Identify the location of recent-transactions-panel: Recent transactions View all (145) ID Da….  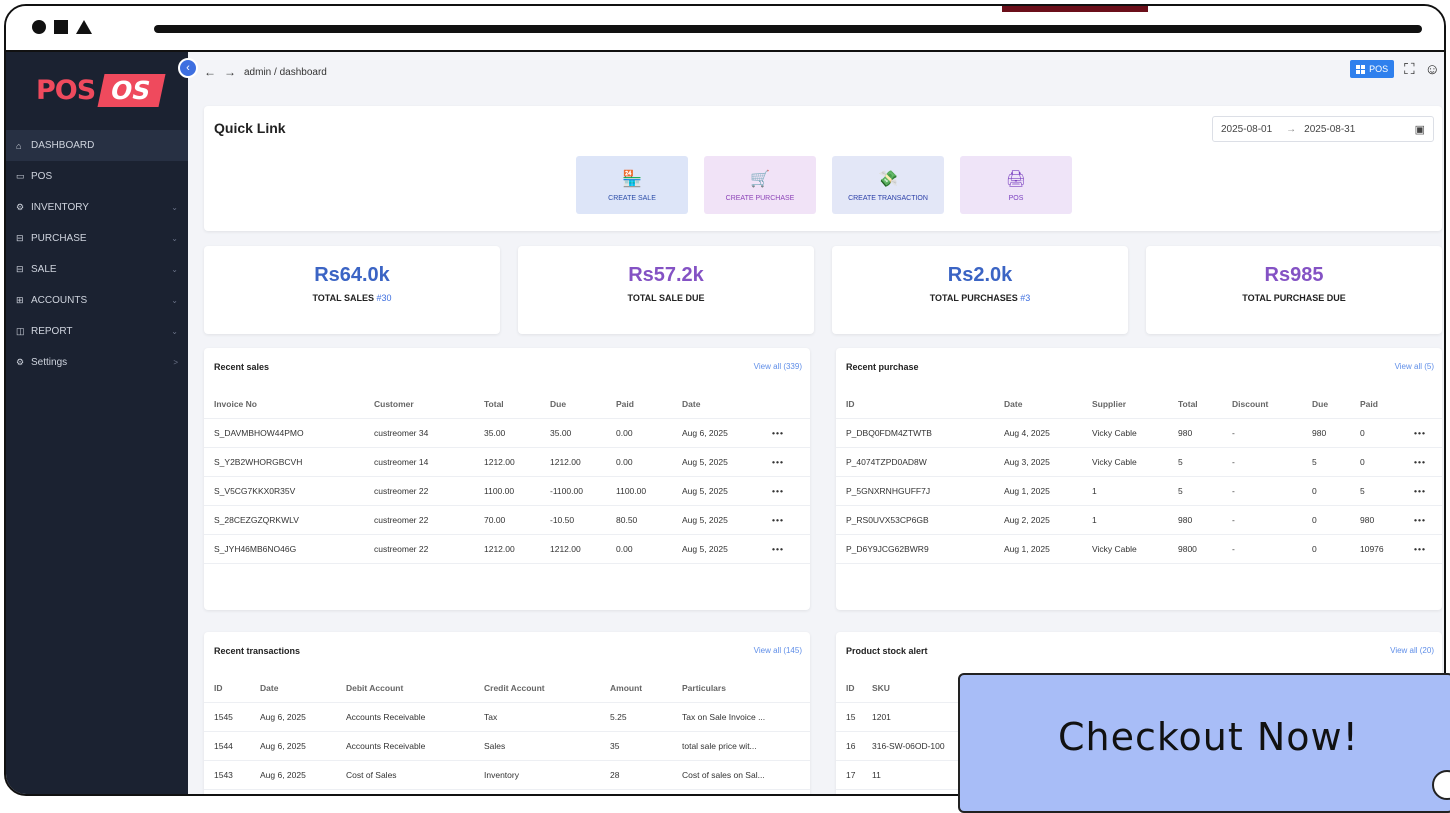
(507, 713).